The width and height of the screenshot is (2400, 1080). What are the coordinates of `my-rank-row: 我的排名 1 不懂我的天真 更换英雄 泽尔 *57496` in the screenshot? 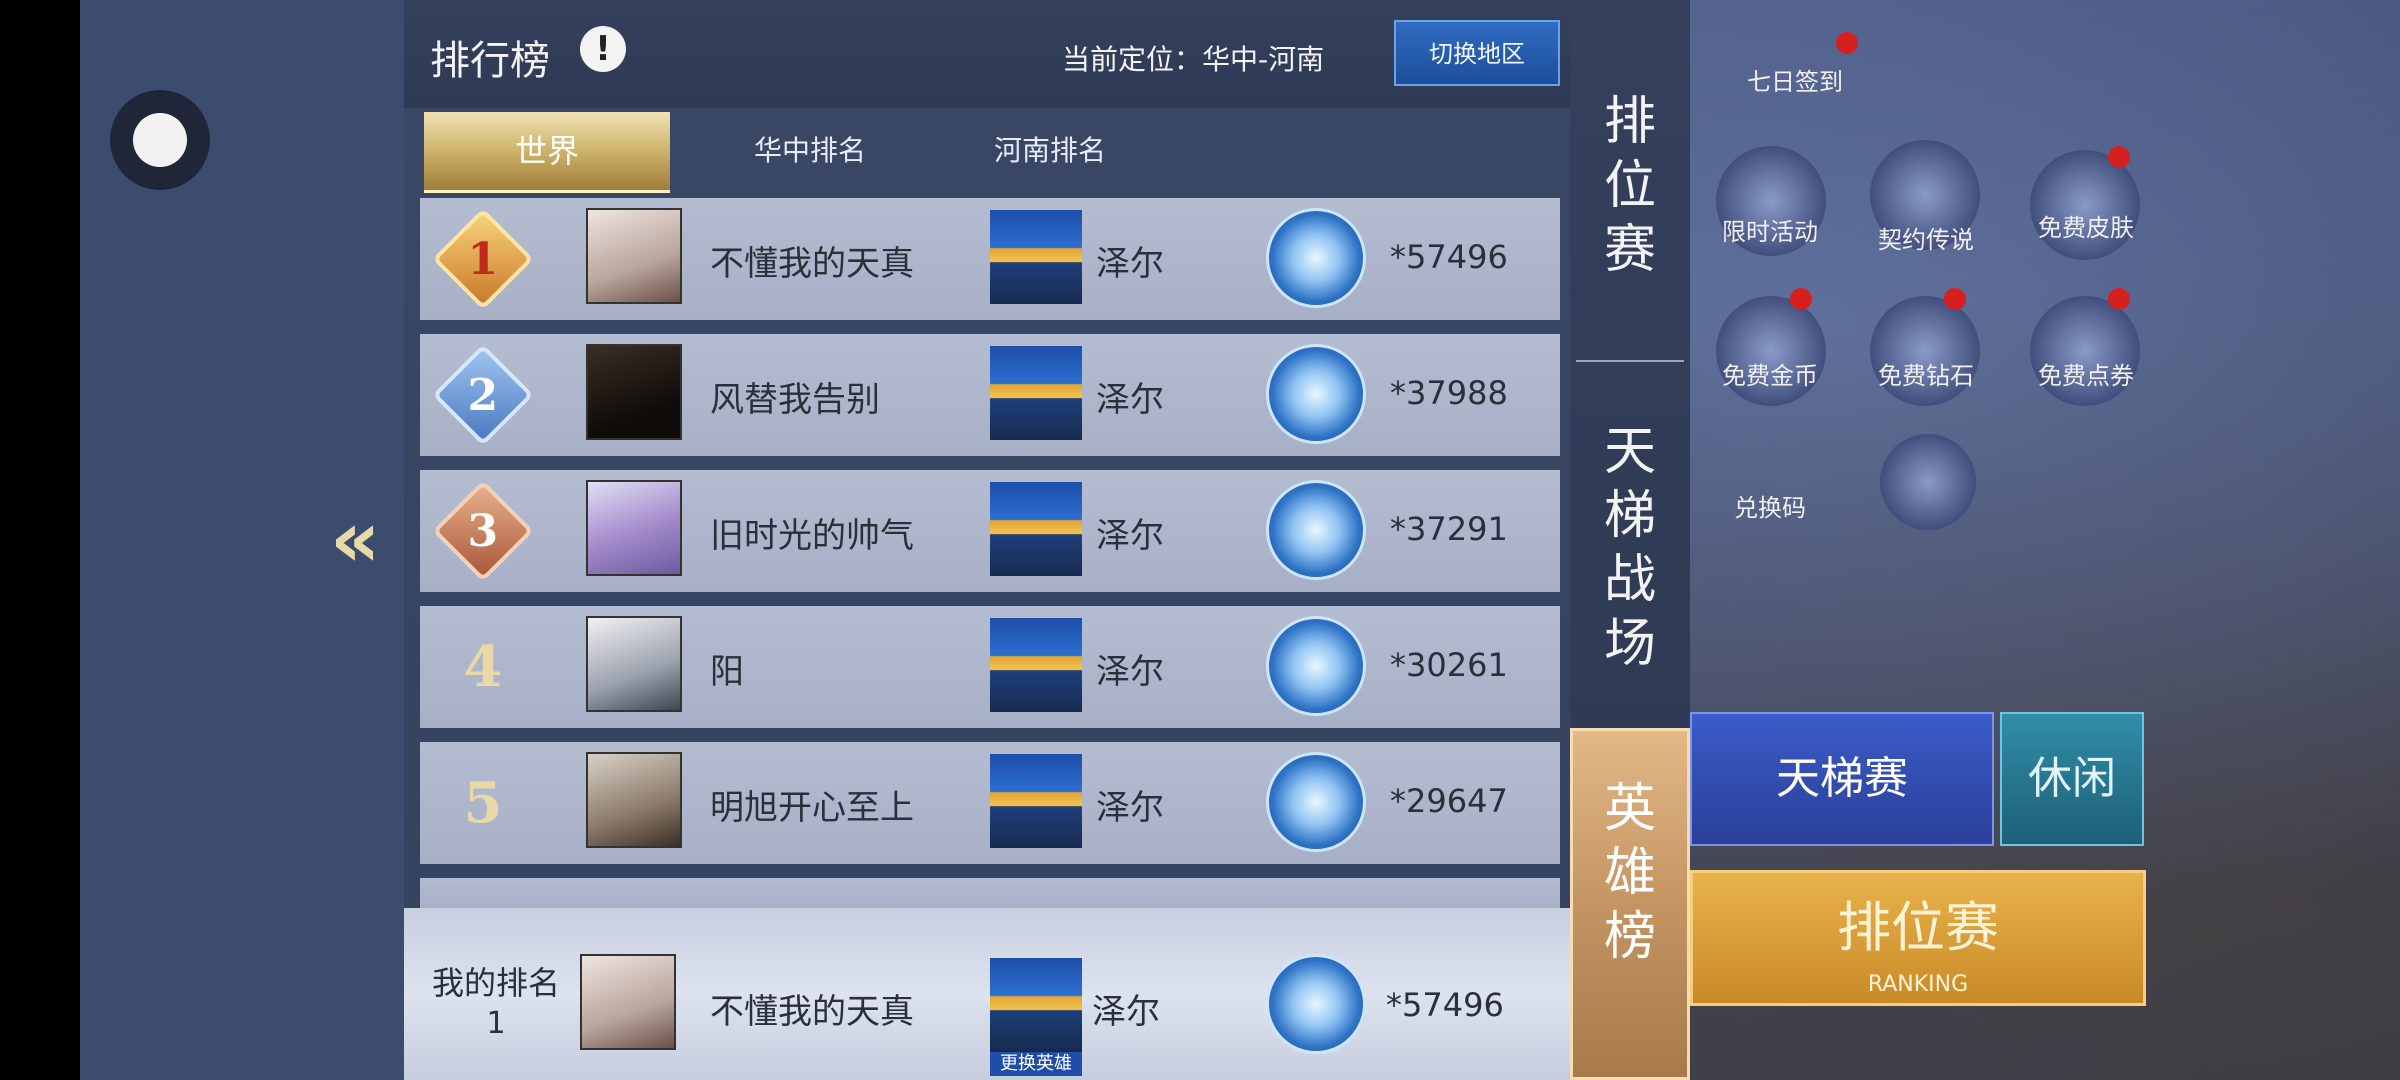 It's located at (987, 994).